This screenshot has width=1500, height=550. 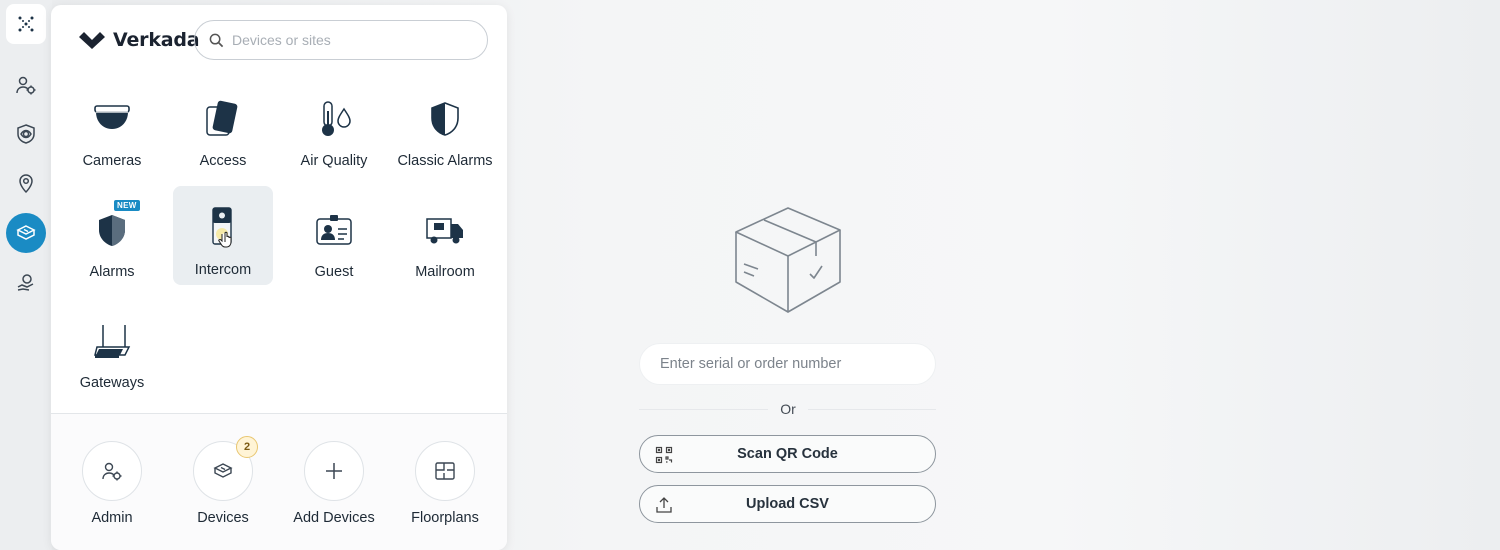 What do you see at coordinates (664, 505) in the screenshot?
I see `upload-icon` at bounding box center [664, 505].